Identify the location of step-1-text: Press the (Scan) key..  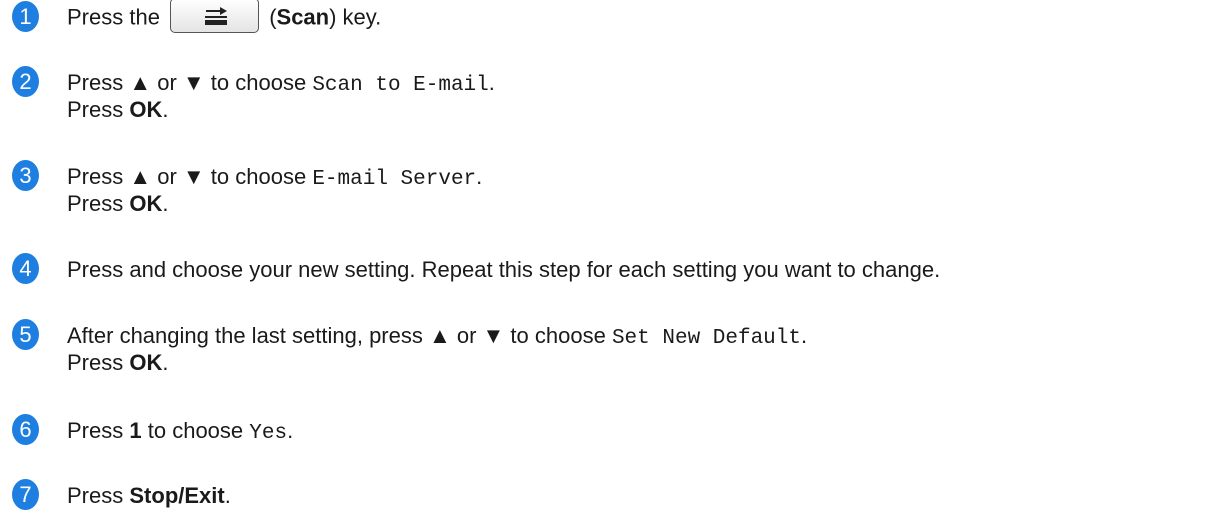
(224, 16).